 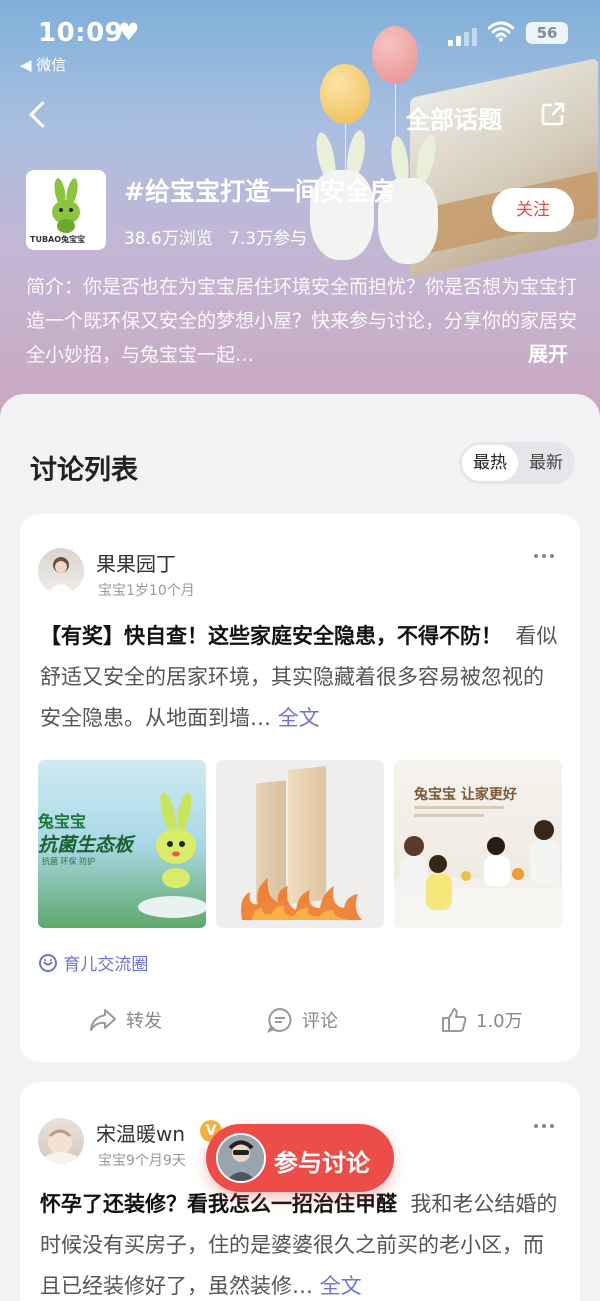 I want to click on image-caption: 抗菌 环保 防护, so click(x=69, y=861).